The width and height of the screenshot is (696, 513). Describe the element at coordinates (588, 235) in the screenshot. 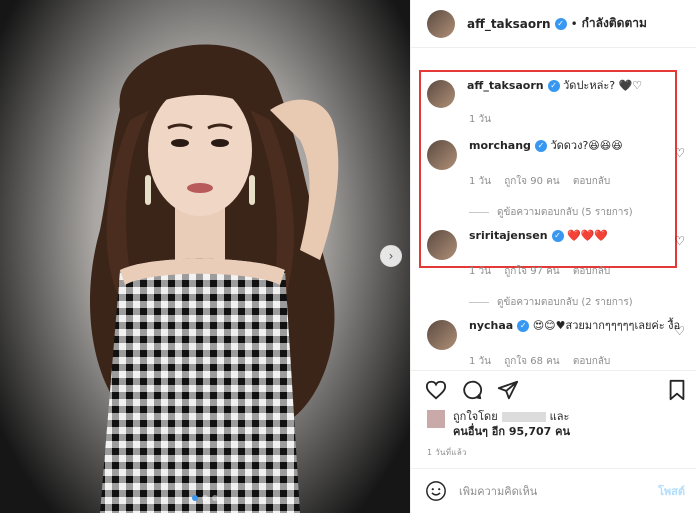

I see `comment-text: ❤️❤️❤️` at that location.